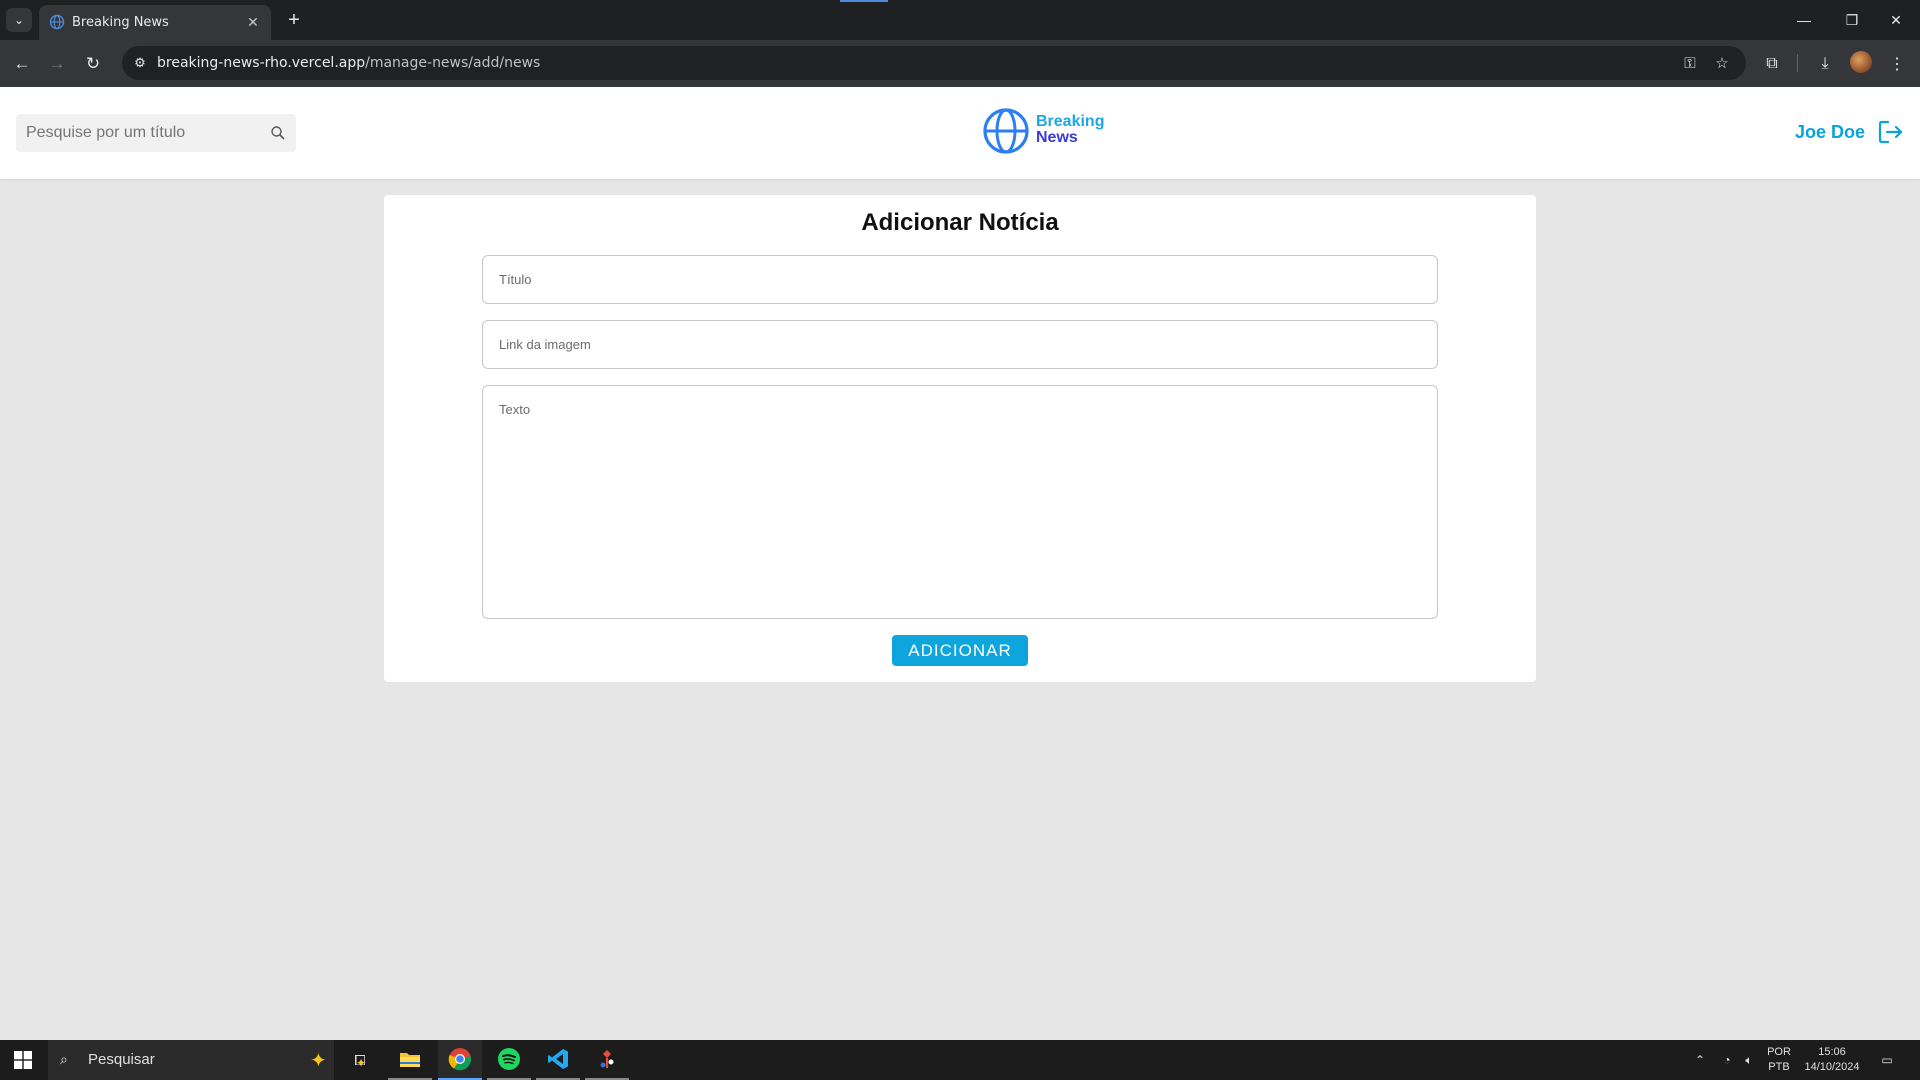  I want to click on start-button, so click(23, 1060).